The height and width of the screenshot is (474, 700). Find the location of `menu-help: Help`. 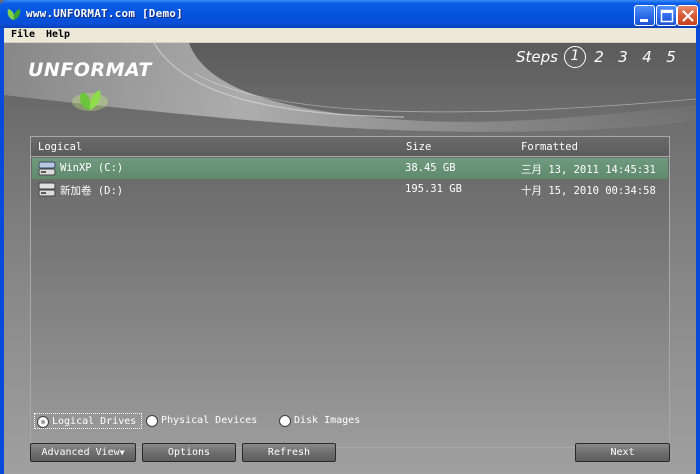

menu-help: Help is located at coordinates (58, 34).